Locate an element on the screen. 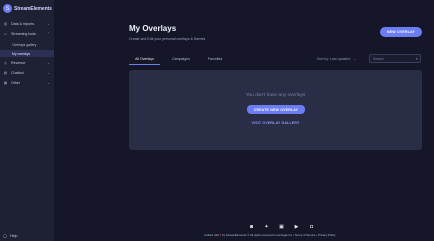 This screenshot has height=241, width=434. footer-crafted-prefix: Crafted with is located at coordinates (211, 235).